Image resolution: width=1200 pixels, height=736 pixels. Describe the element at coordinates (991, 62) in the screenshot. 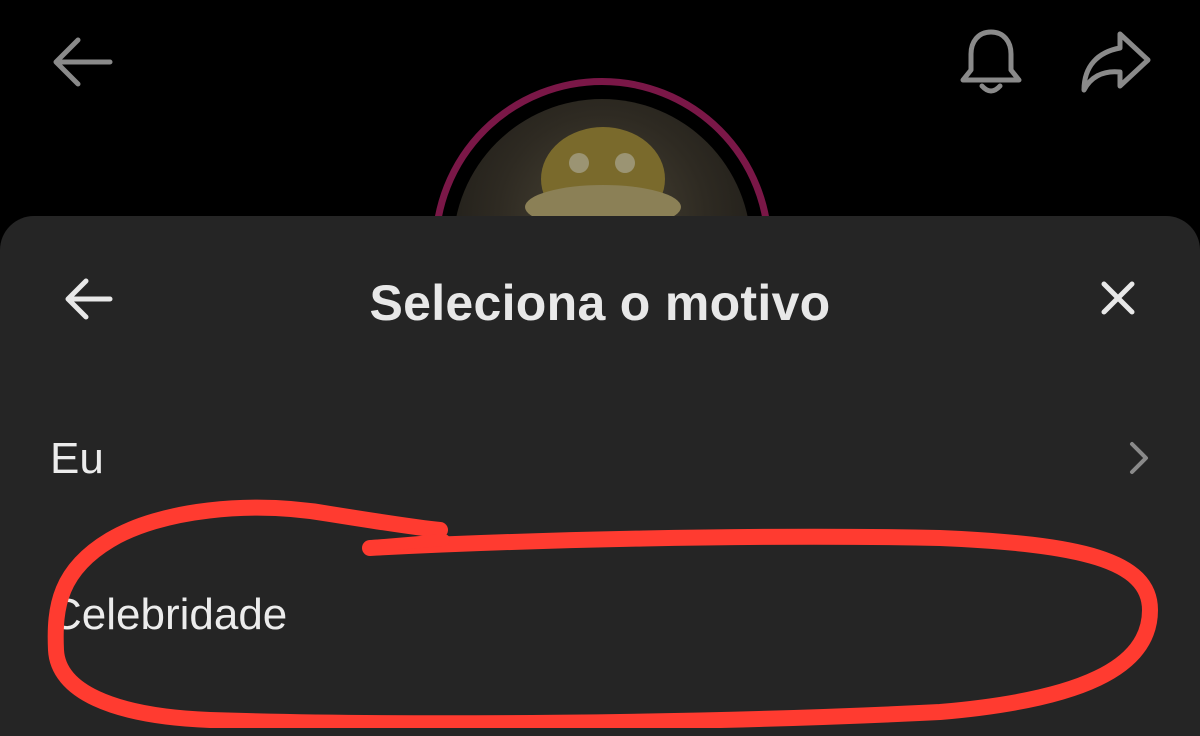

I see `bell-icon` at that location.